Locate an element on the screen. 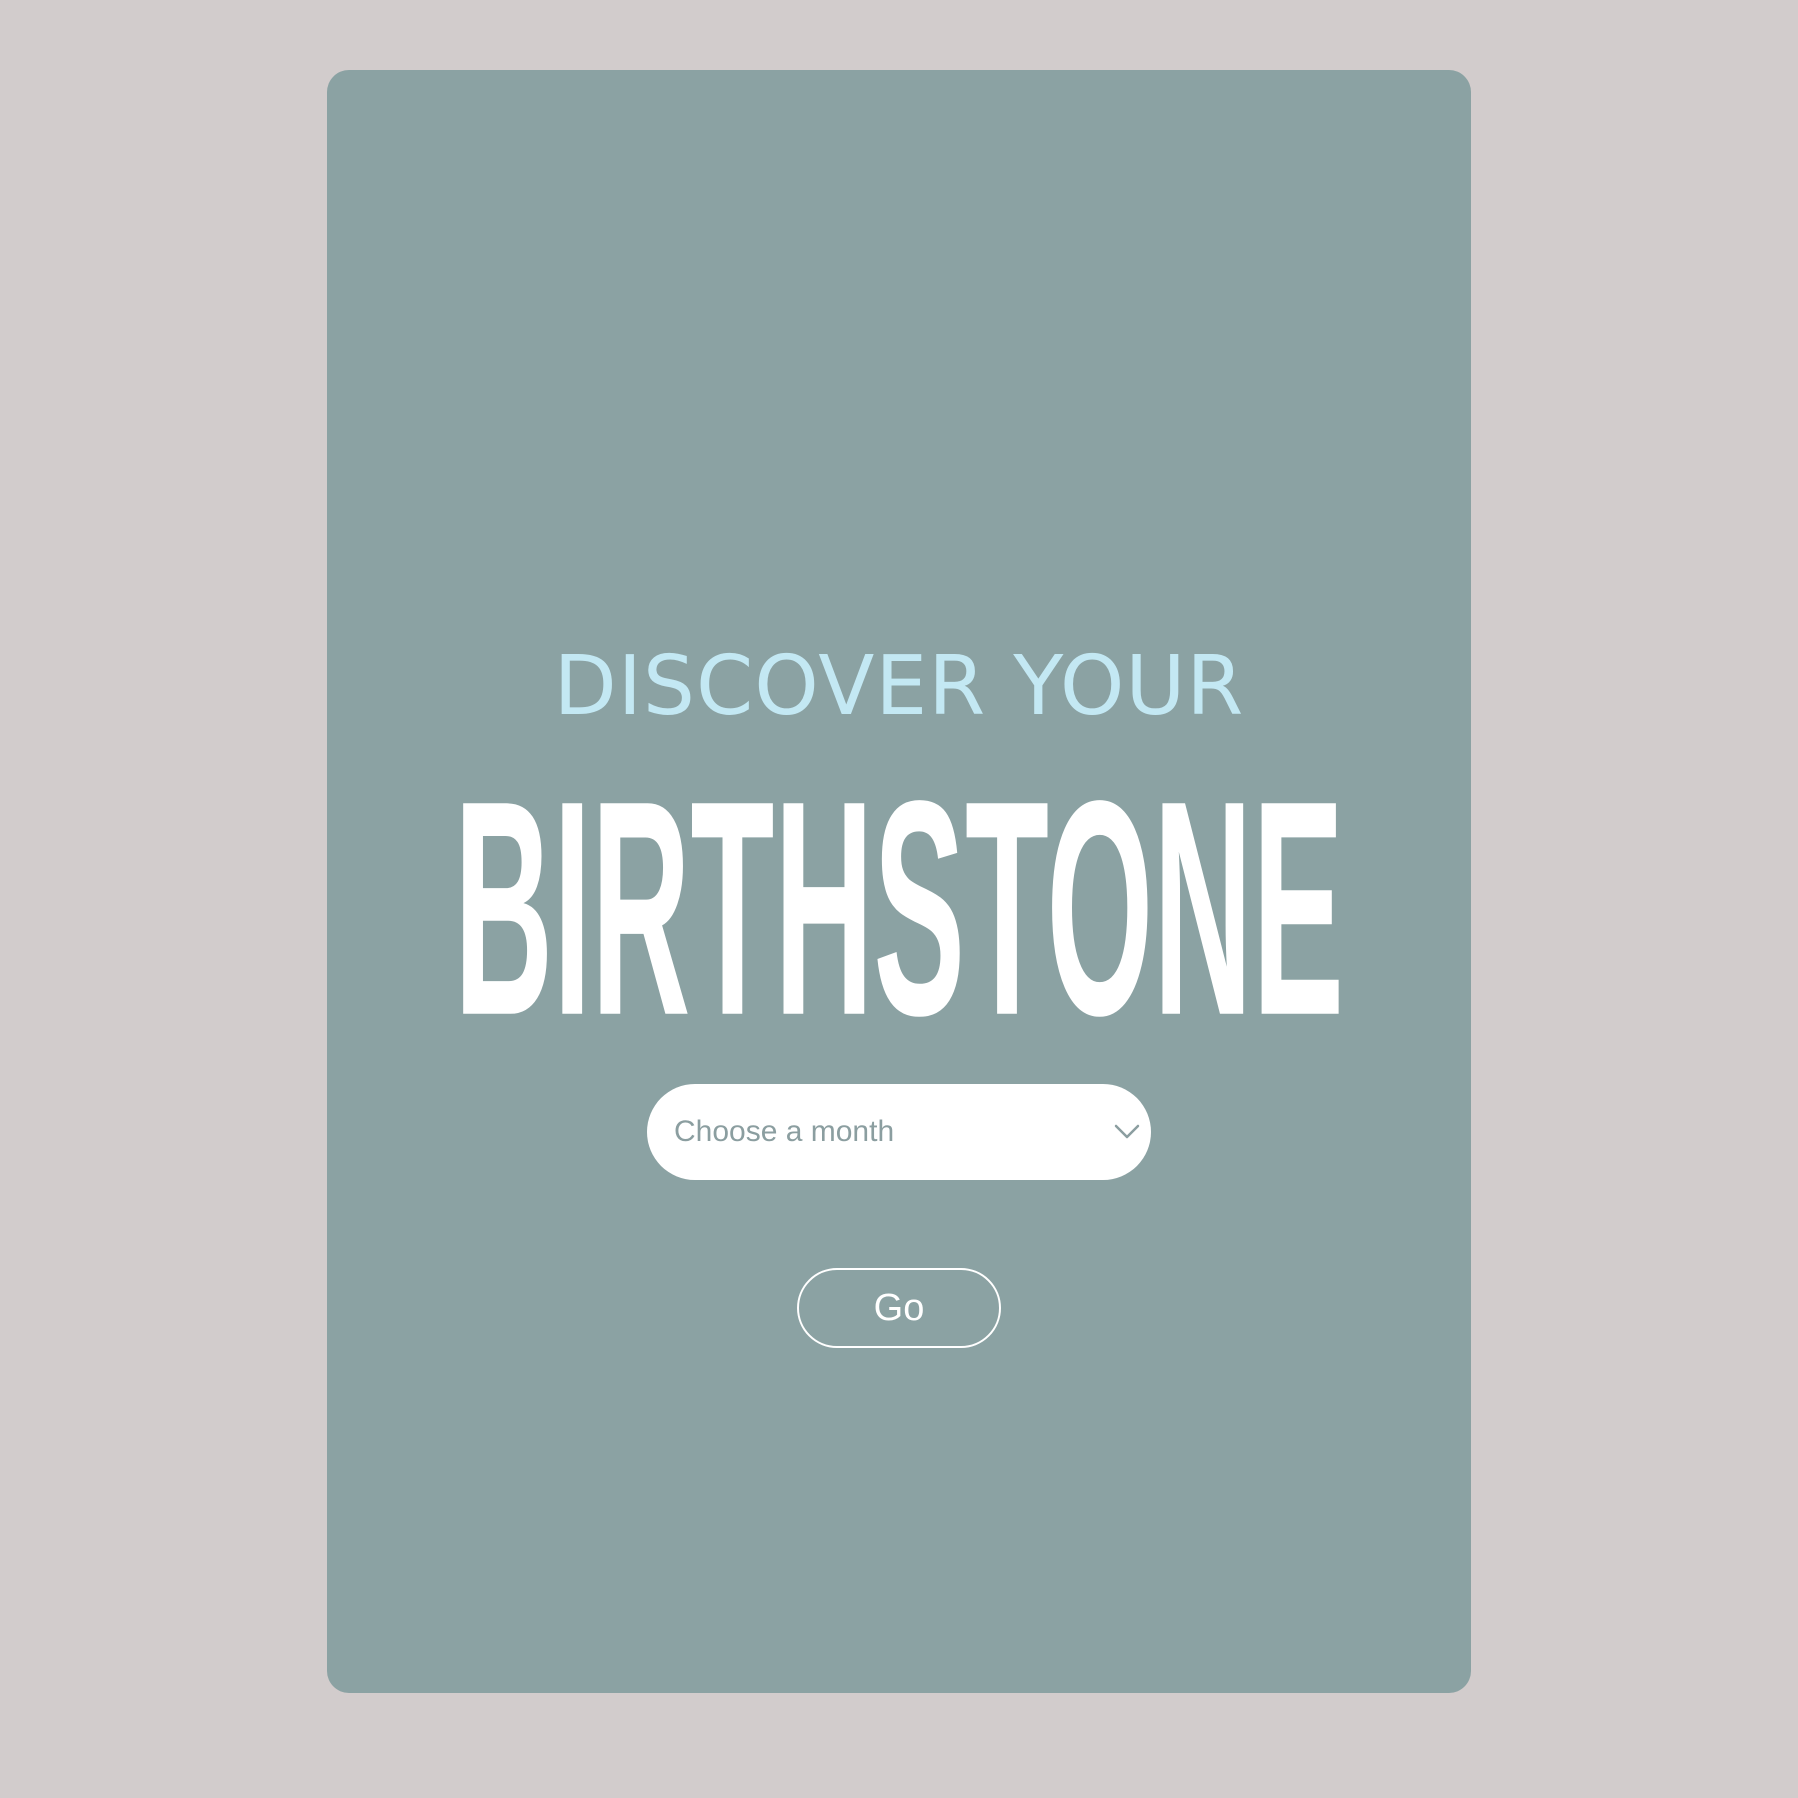  headline: BIRTHSTONE is located at coordinates (899, 887).